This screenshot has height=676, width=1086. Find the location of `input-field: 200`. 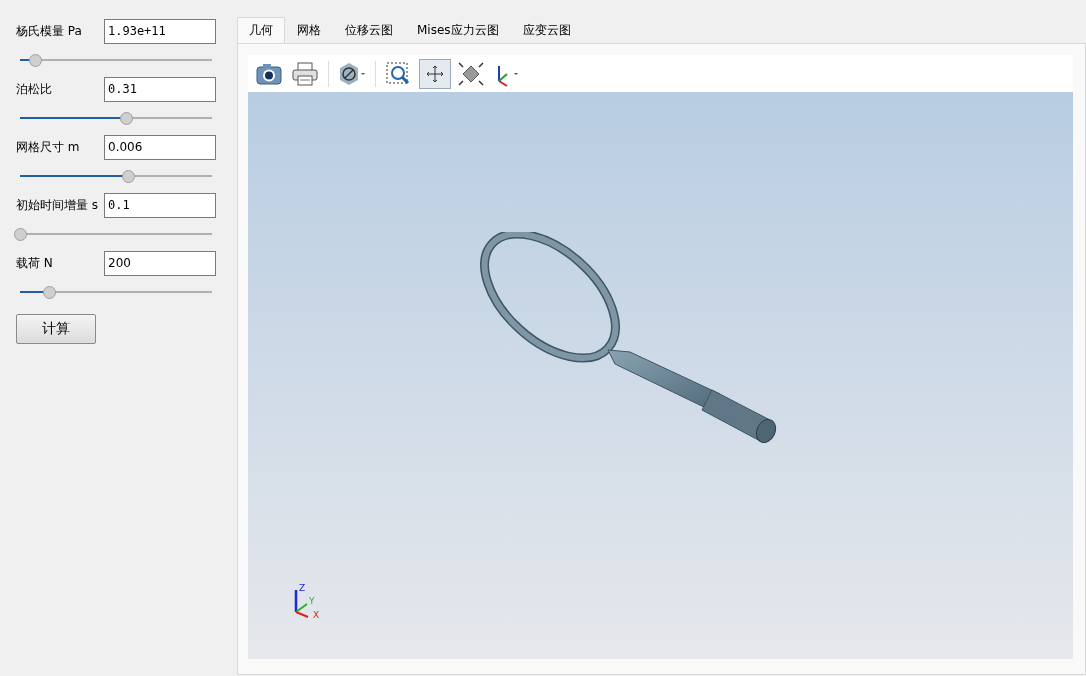

input-field: 200 is located at coordinates (160, 263).